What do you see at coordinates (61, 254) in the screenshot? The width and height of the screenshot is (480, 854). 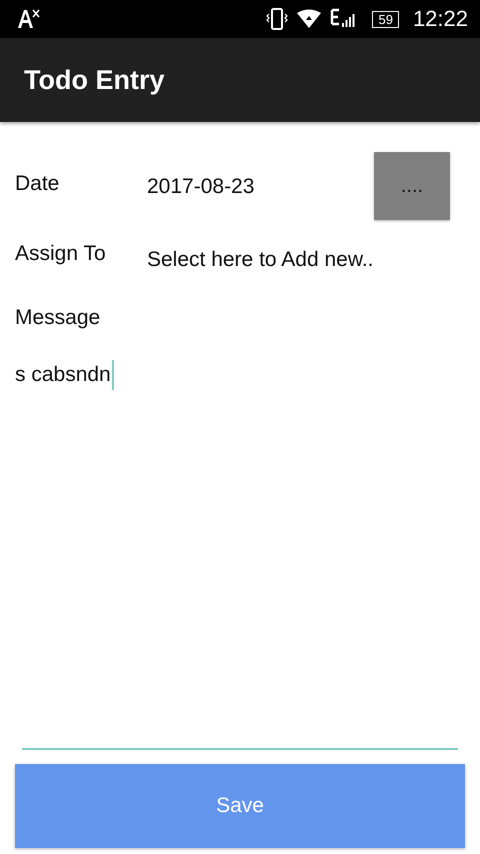 I see `field-label: Assign To` at bounding box center [61, 254].